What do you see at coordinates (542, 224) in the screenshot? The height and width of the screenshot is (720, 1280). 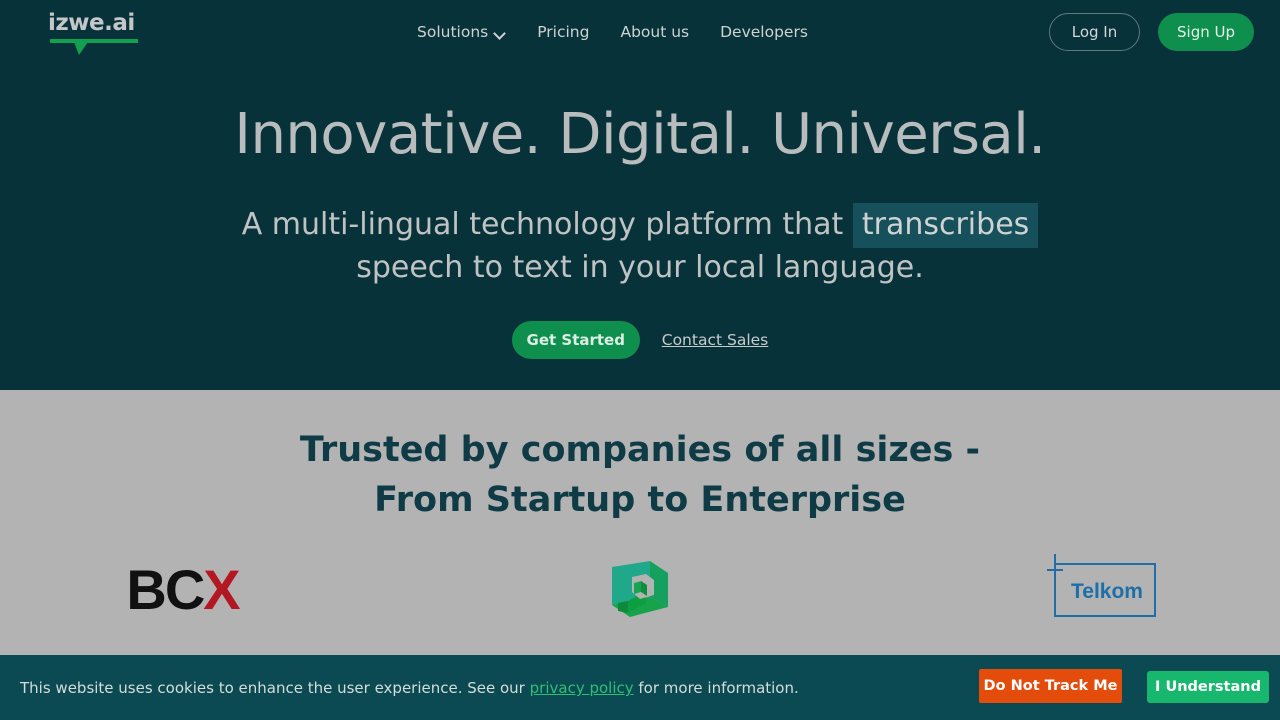 I see `hero-subtitle-line1: A multi-lingual technology platform that` at bounding box center [542, 224].